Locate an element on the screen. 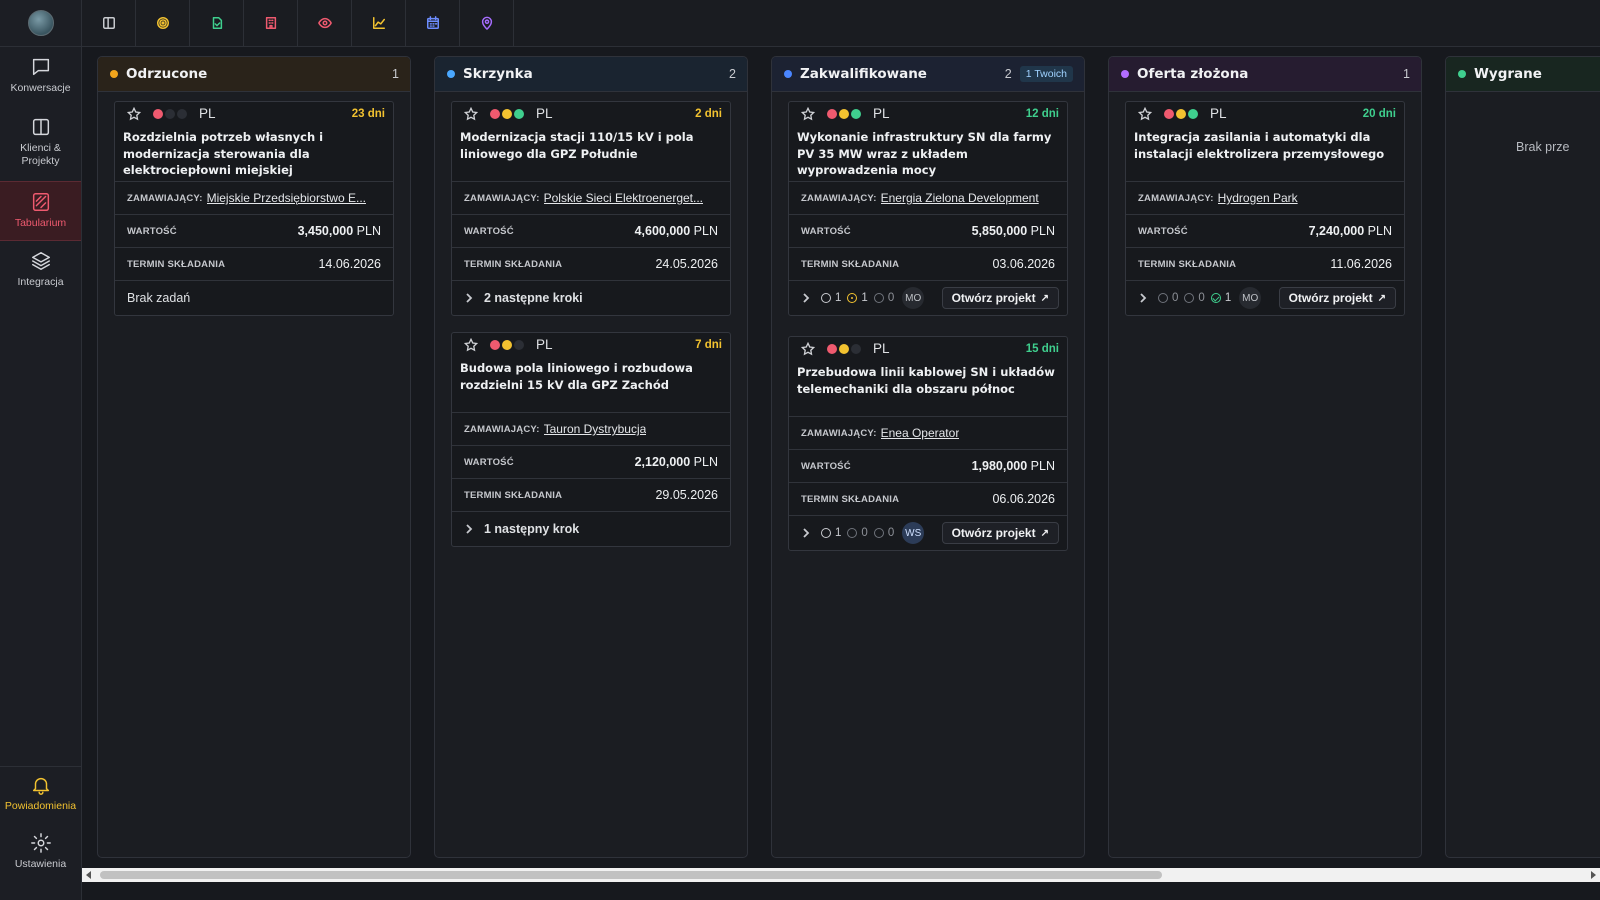  sidebar-divider is located at coordinates (40, 766).